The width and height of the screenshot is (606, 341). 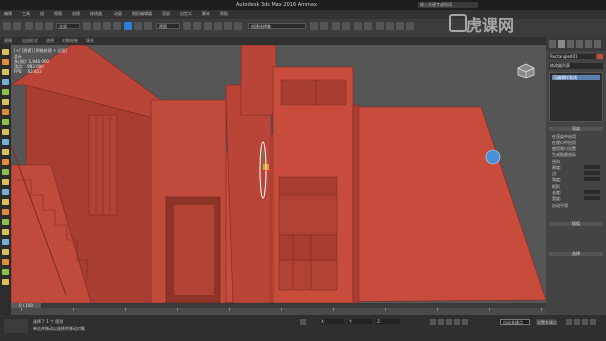 What do you see at coordinates (5, 262) in the screenshot?
I see `render-tool-icon` at bounding box center [5, 262].